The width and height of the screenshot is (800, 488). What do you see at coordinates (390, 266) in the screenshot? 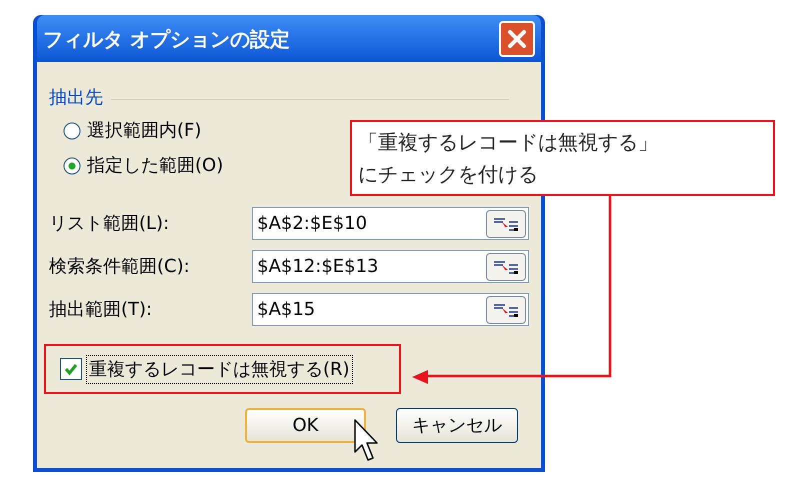
I see `range-field: $A$12:$E$13` at bounding box center [390, 266].